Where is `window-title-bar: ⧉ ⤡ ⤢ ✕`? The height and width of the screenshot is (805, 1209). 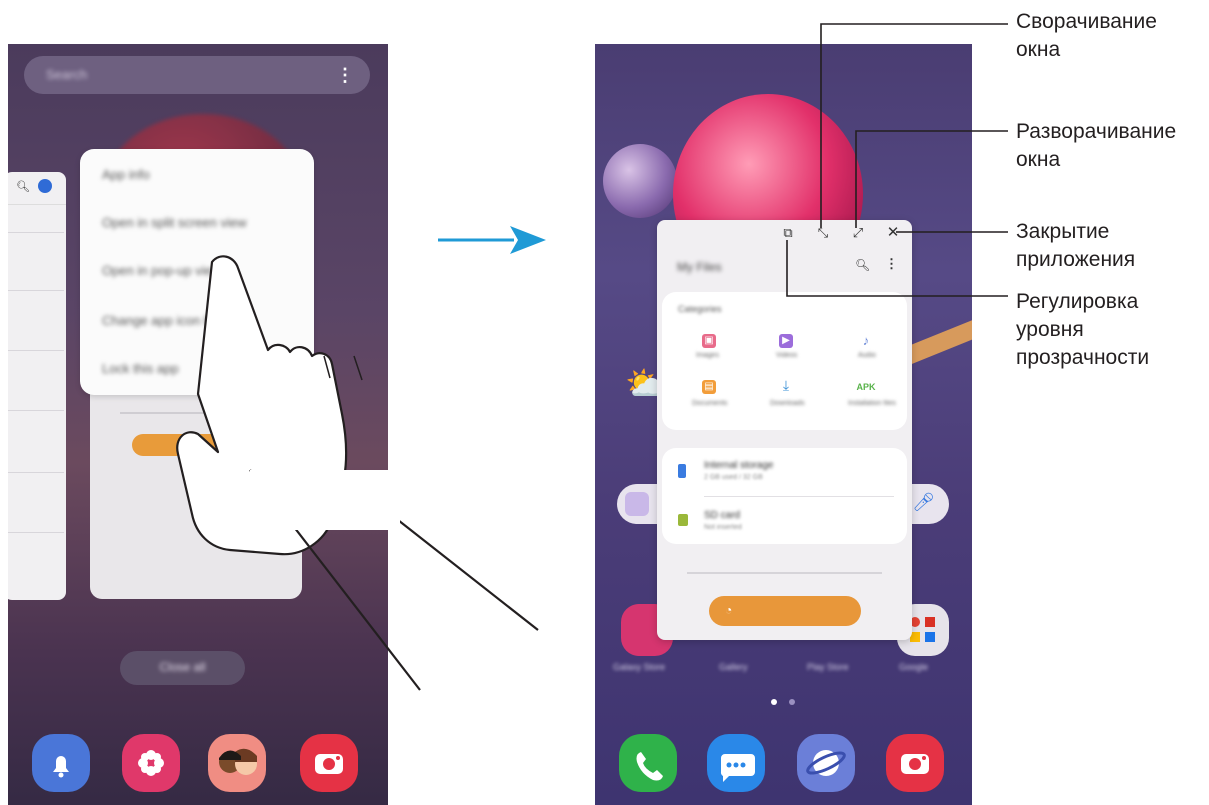 window-title-bar: ⧉ ⤡ ⤢ ✕ is located at coordinates (784, 233).